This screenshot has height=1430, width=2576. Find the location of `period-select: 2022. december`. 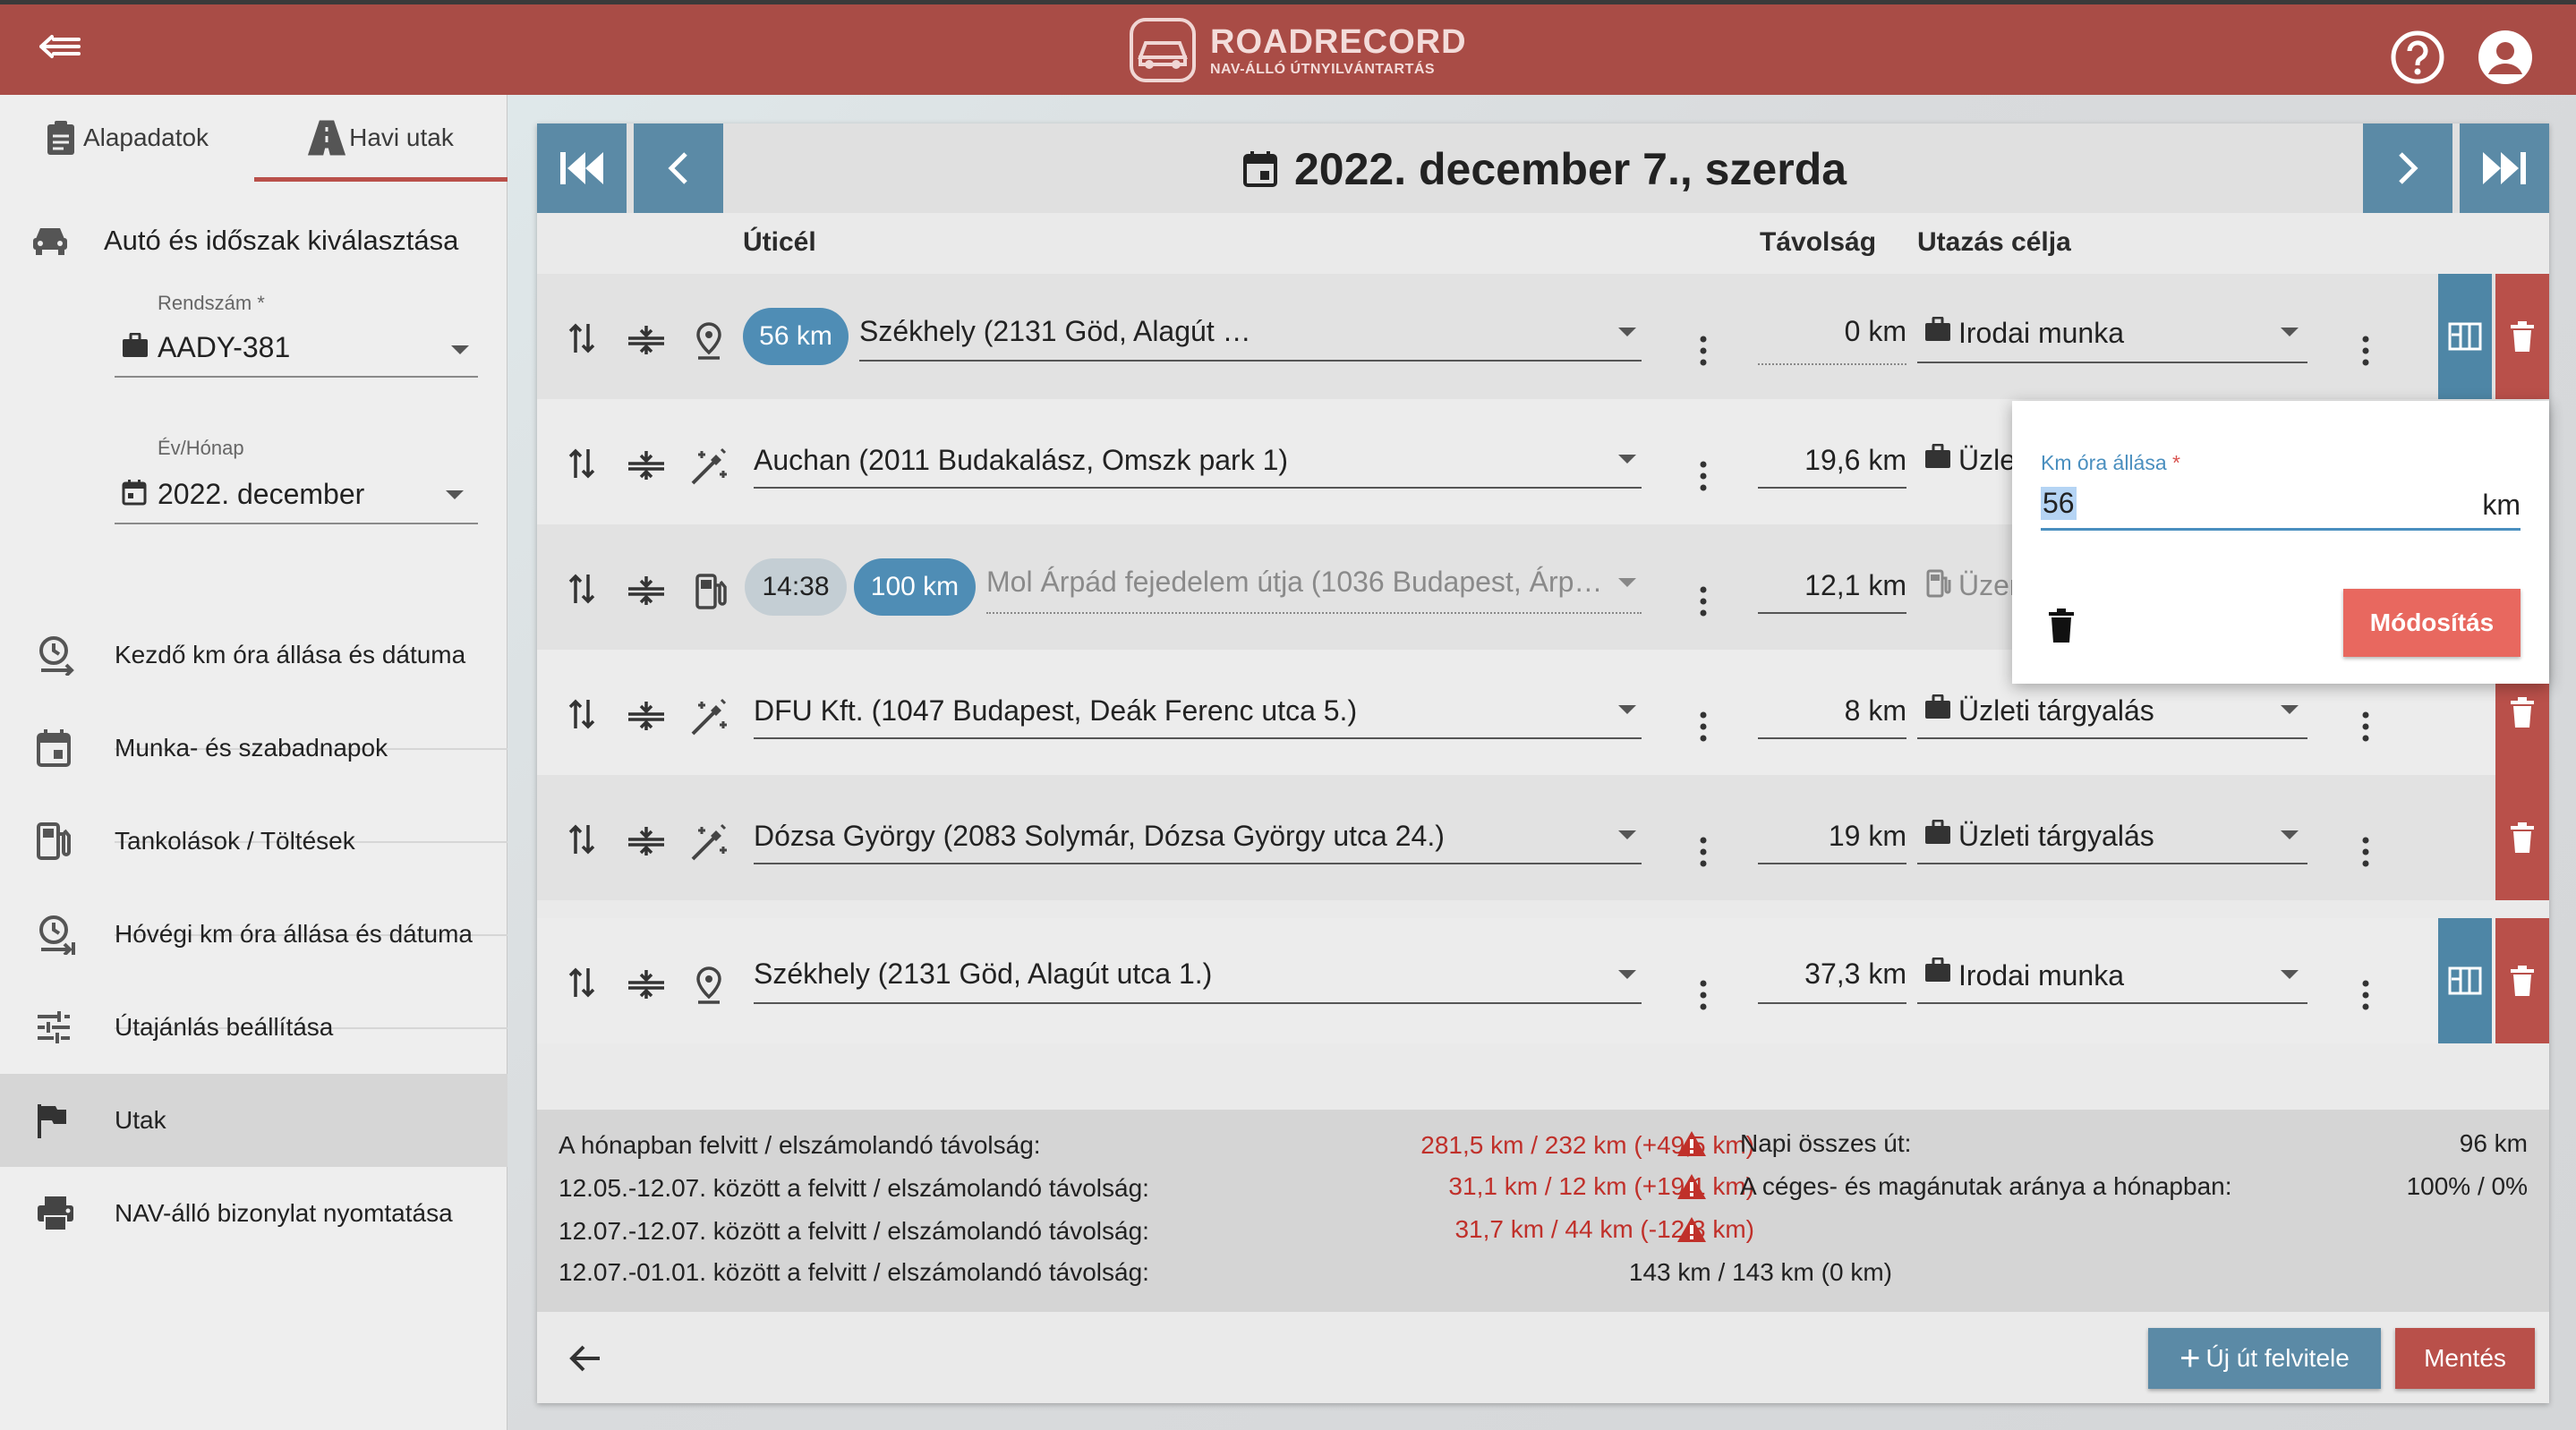

period-select: 2022. december is located at coordinates (296, 499).